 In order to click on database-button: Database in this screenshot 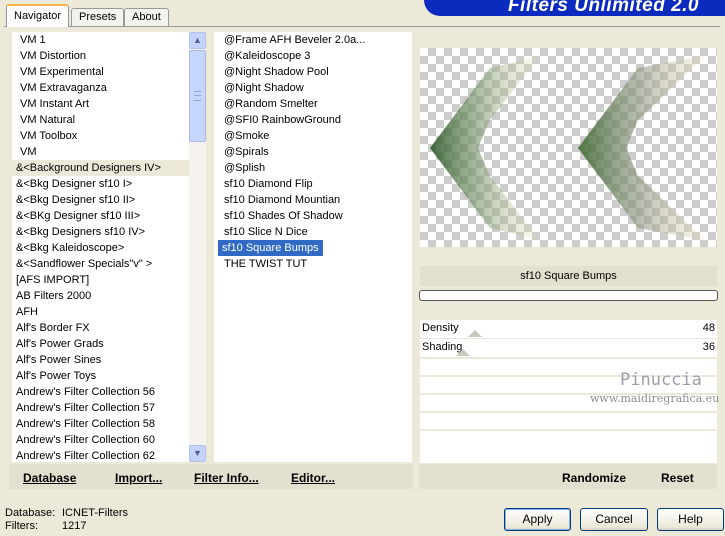, I will do `click(49, 478)`.